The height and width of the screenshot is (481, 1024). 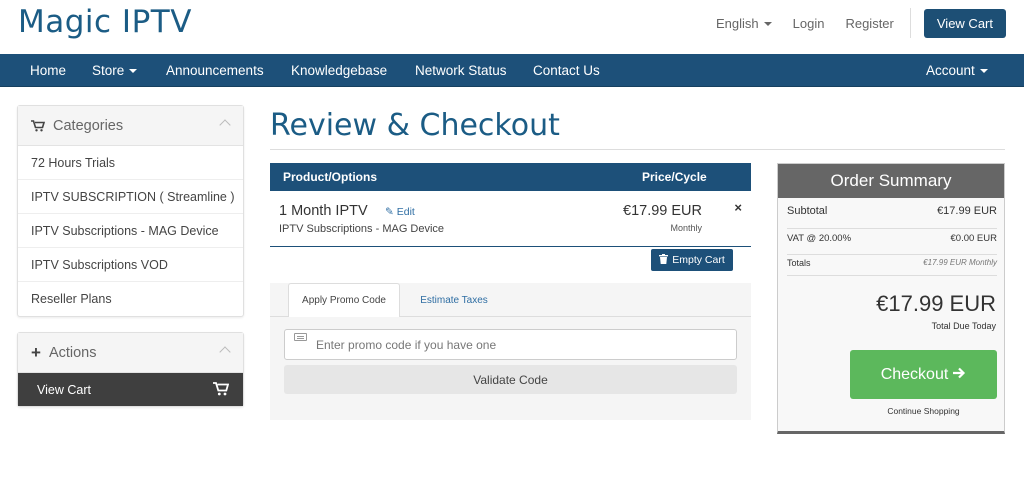 I want to click on checkout-button: Checkout, so click(x=923, y=374).